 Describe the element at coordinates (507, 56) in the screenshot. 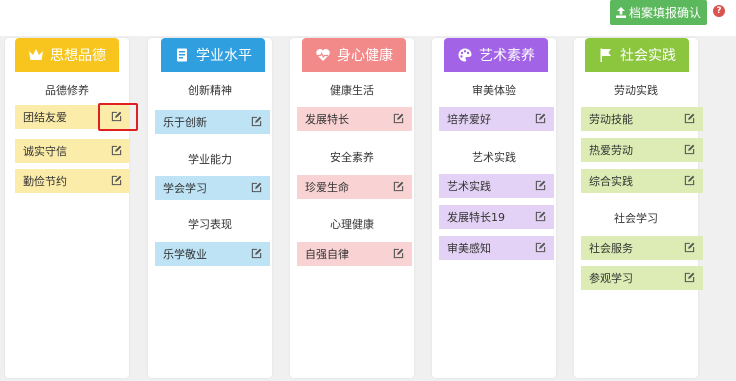

I see `column-title: 艺术素养` at that location.